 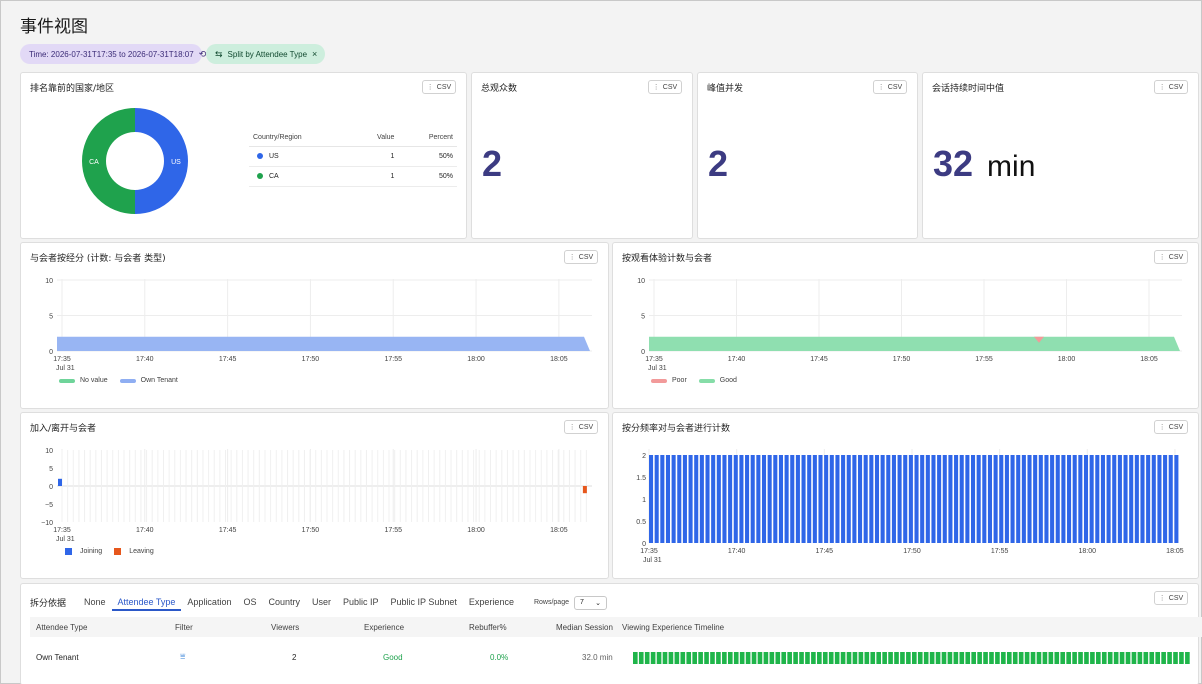 What do you see at coordinates (488, 627) in the screenshot?
I see `column-header: Rebuffer%` at bounding box center [488, 627].